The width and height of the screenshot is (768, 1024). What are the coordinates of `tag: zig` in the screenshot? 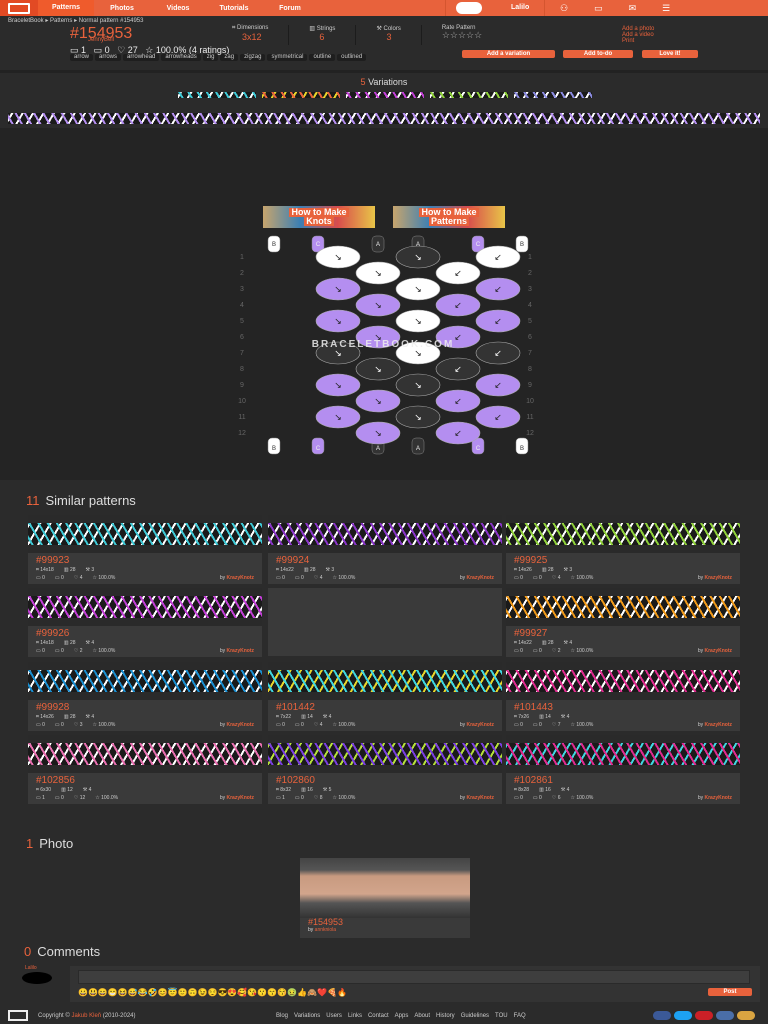 It's located at (210, 57).